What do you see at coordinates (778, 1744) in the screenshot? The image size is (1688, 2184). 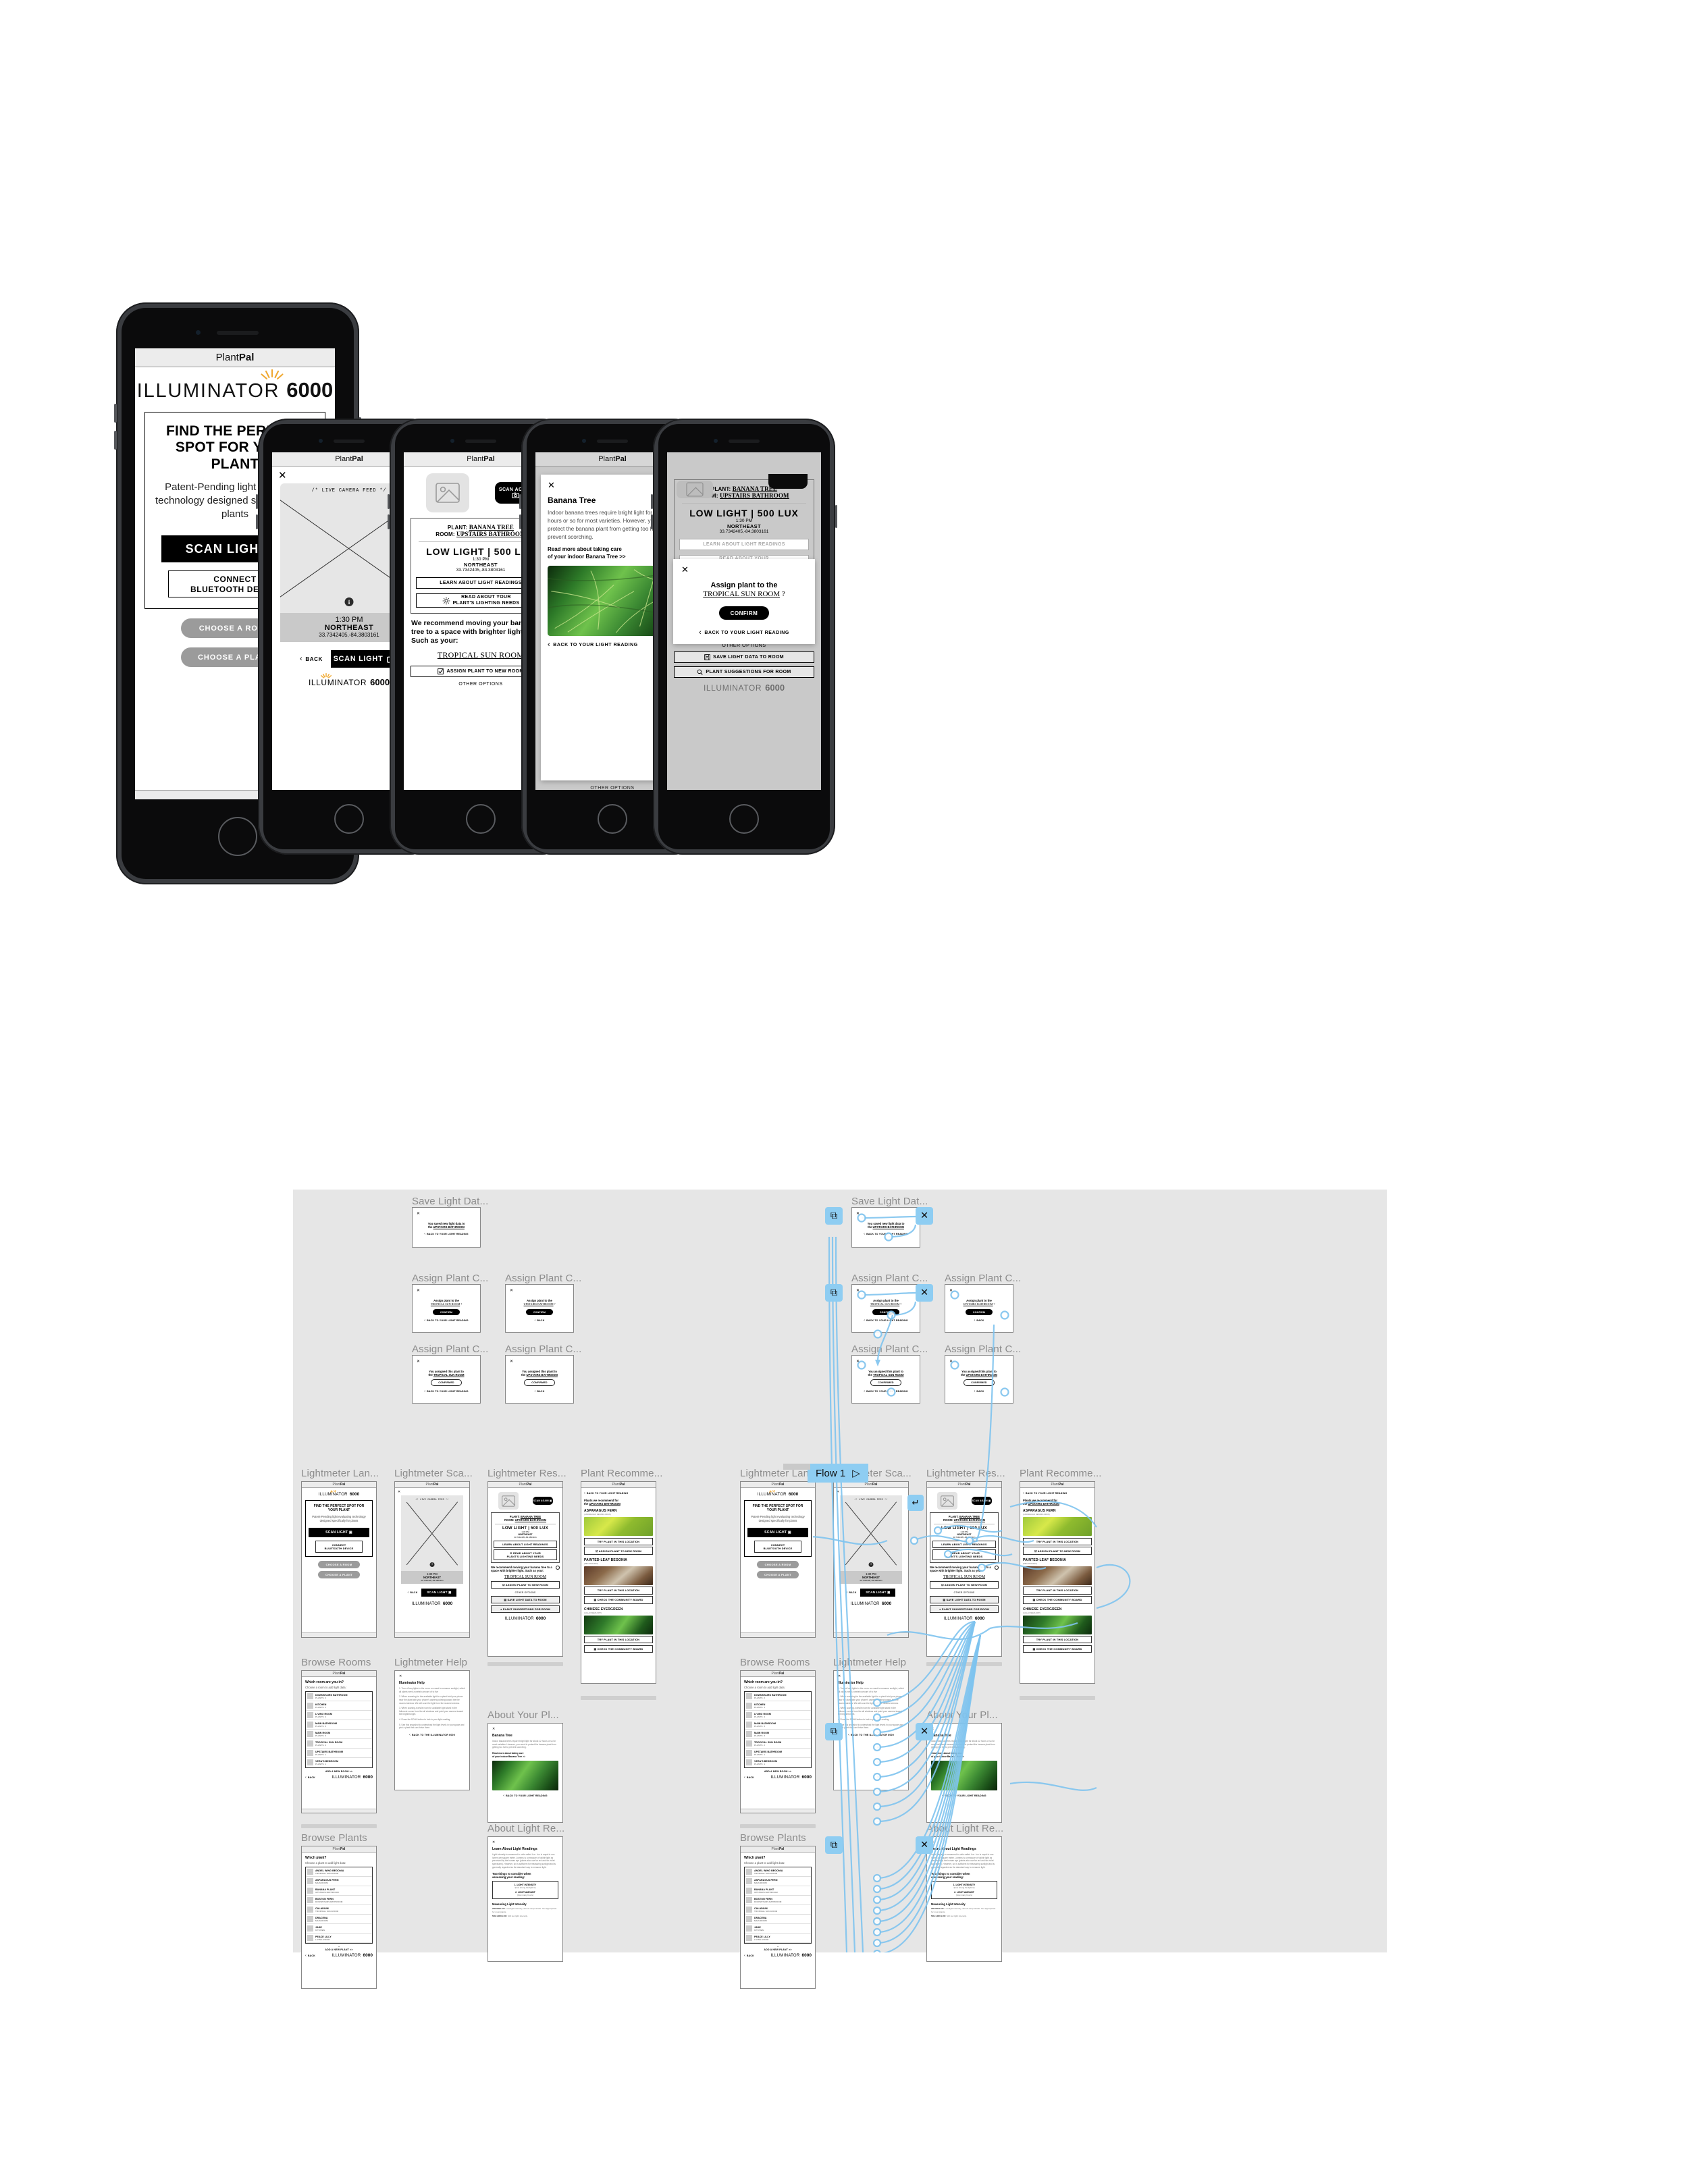 I see `list-item: TROPICAL SUN ROOM PLANTS: 2` at bounding box center [778, 1744].